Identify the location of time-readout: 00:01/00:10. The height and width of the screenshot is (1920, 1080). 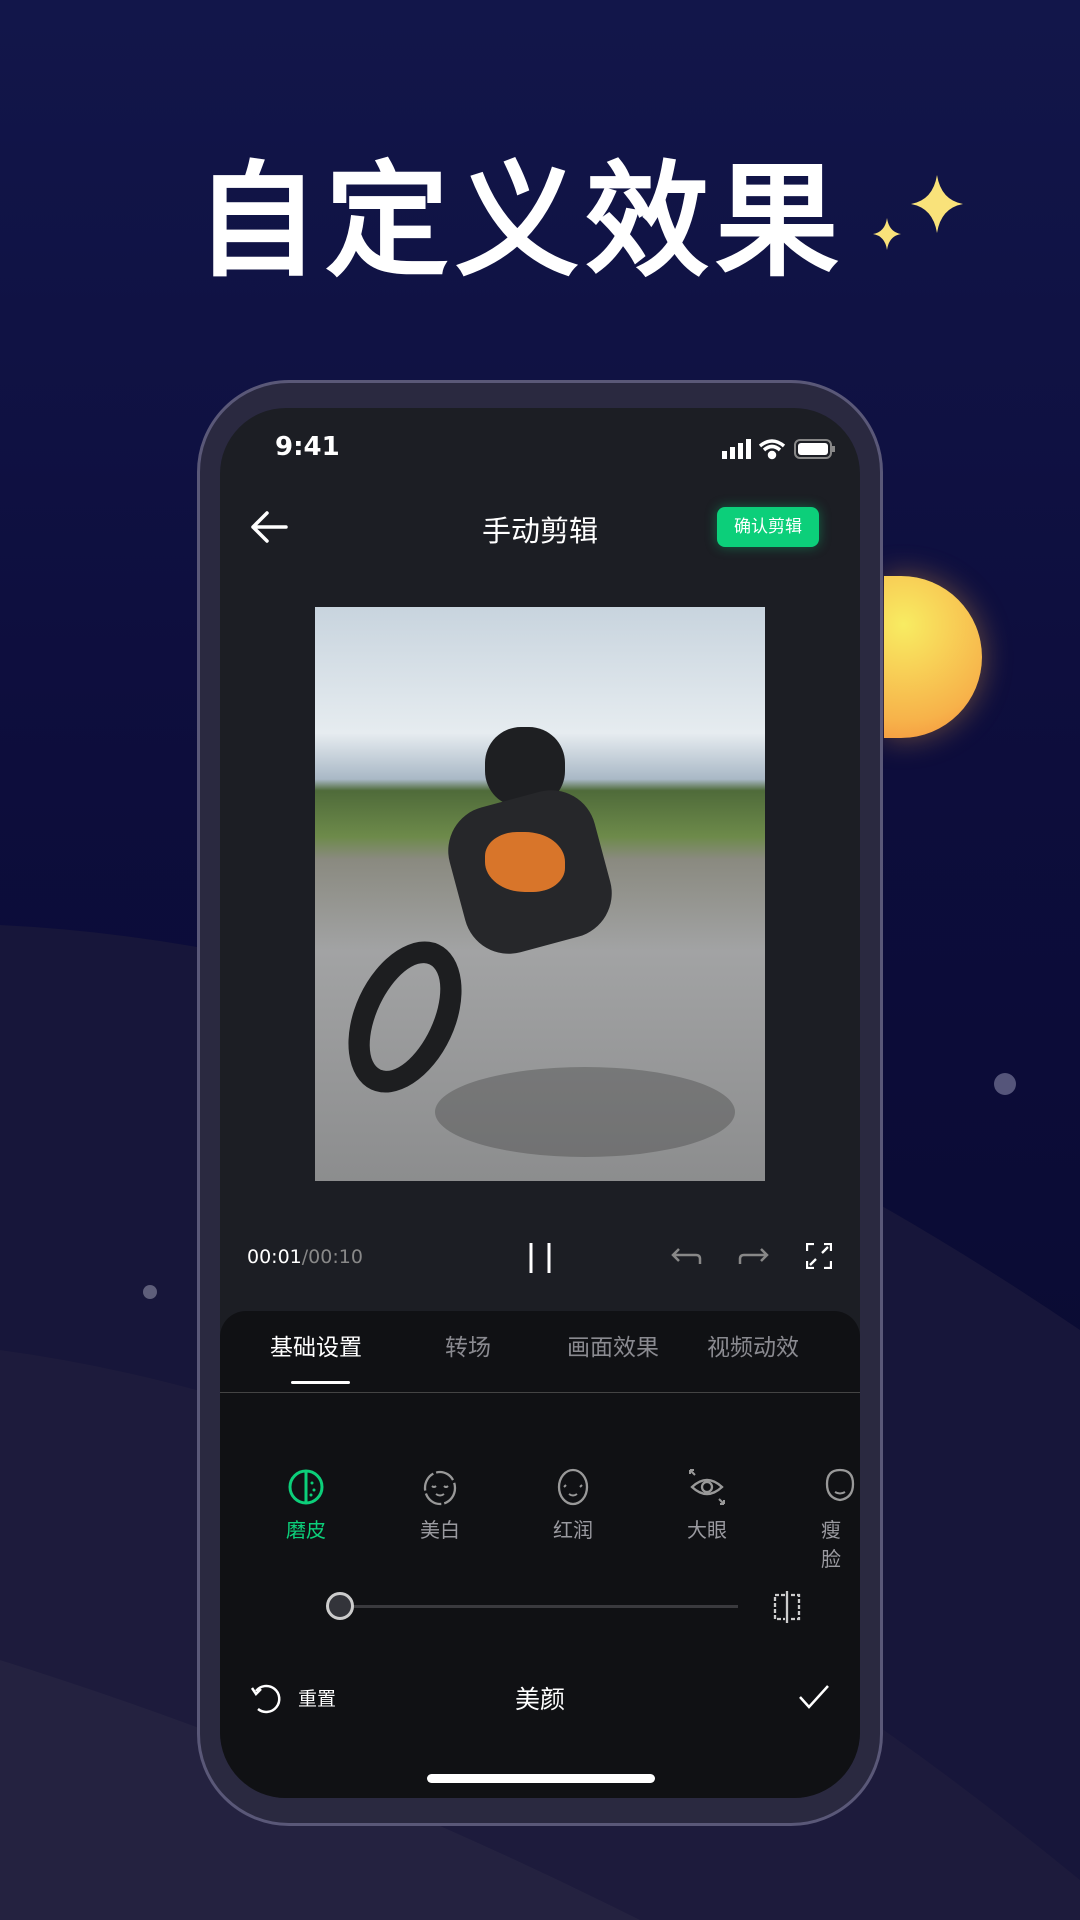
(305, 1257).